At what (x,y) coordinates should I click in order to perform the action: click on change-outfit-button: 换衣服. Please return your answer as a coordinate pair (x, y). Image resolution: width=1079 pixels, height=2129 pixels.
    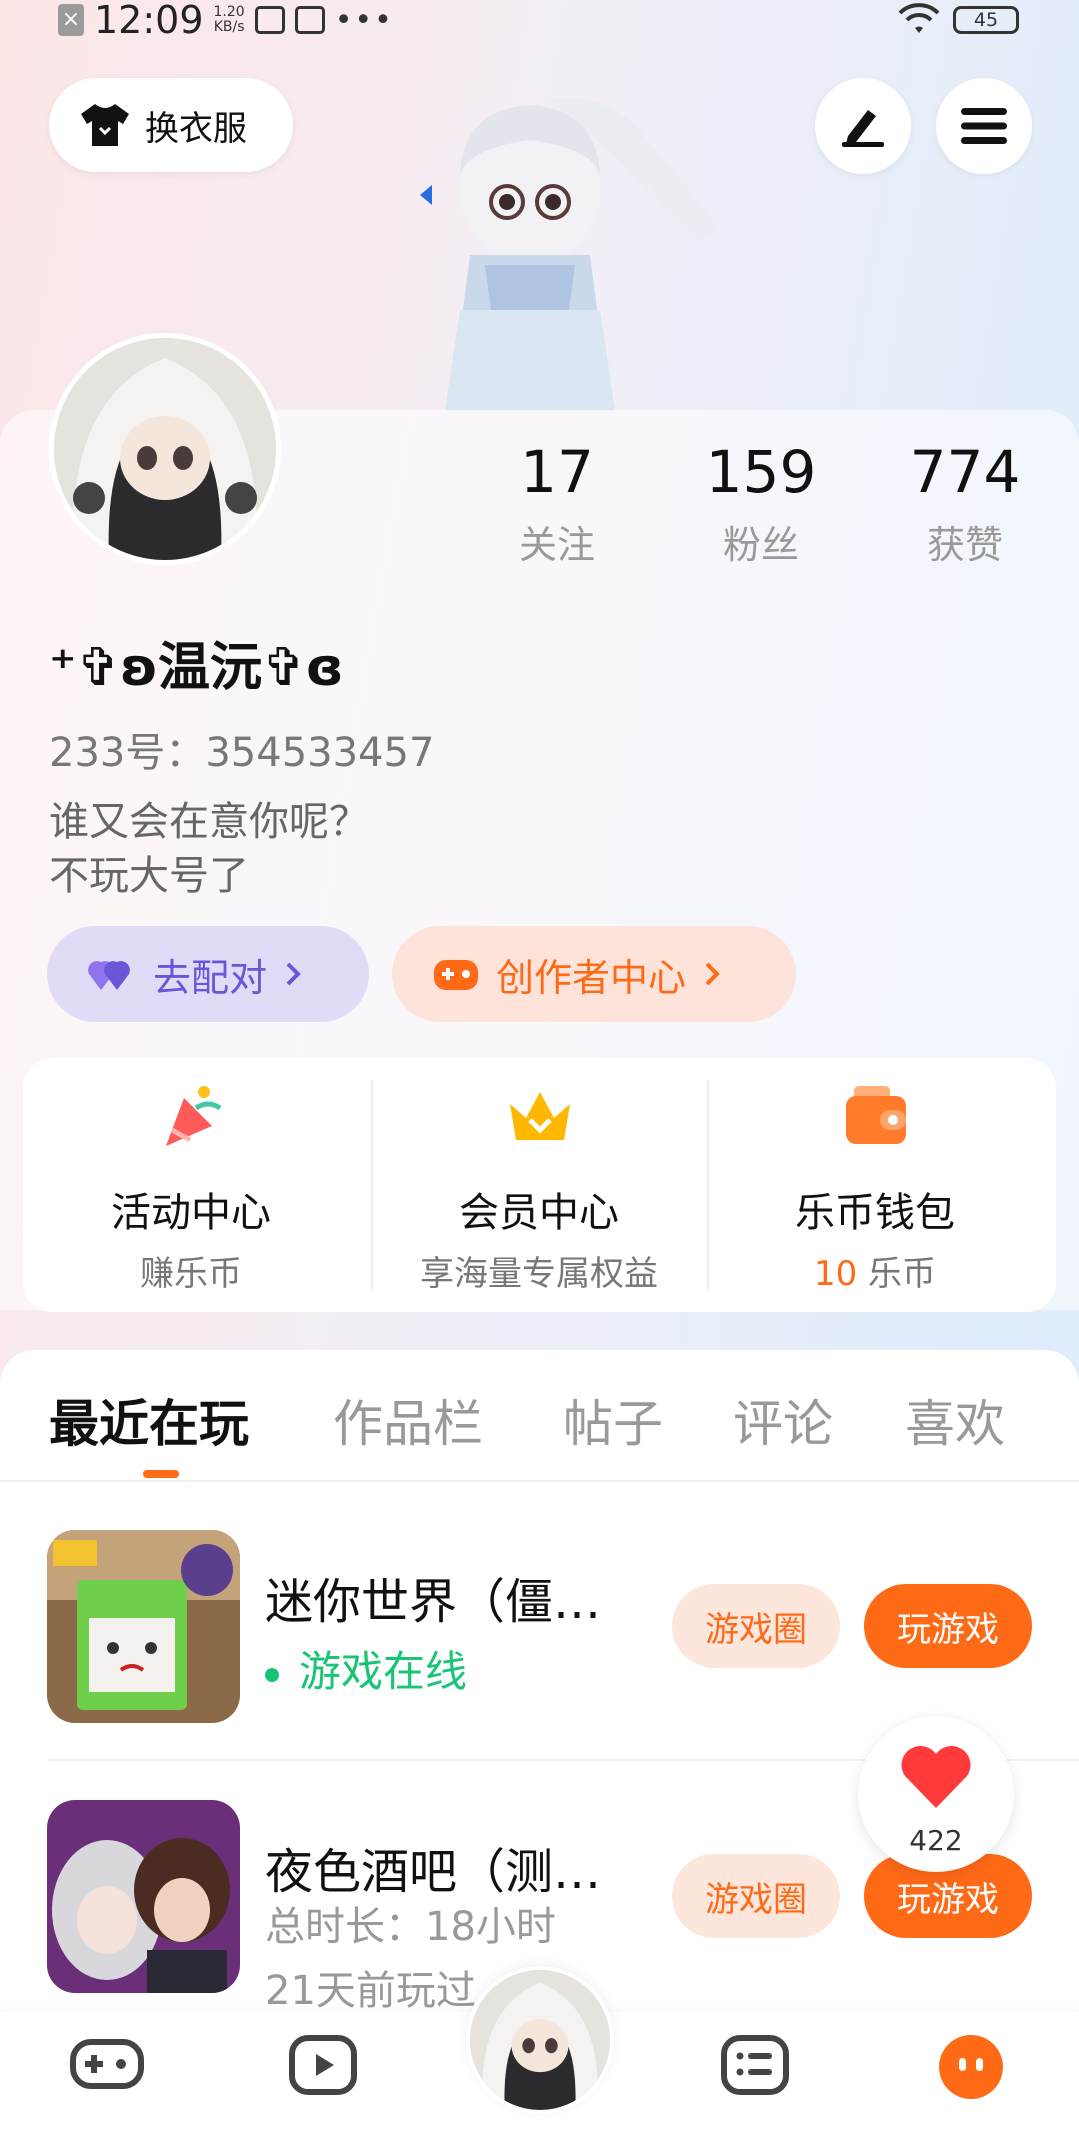
    Looking at the image, I should click on (171, 125).